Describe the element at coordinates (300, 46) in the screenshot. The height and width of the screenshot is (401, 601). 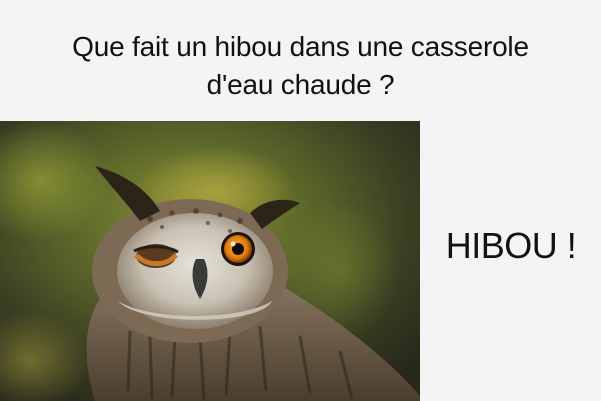
I see `question-line-1: Que fait un hibou dans une casserole` at that location.